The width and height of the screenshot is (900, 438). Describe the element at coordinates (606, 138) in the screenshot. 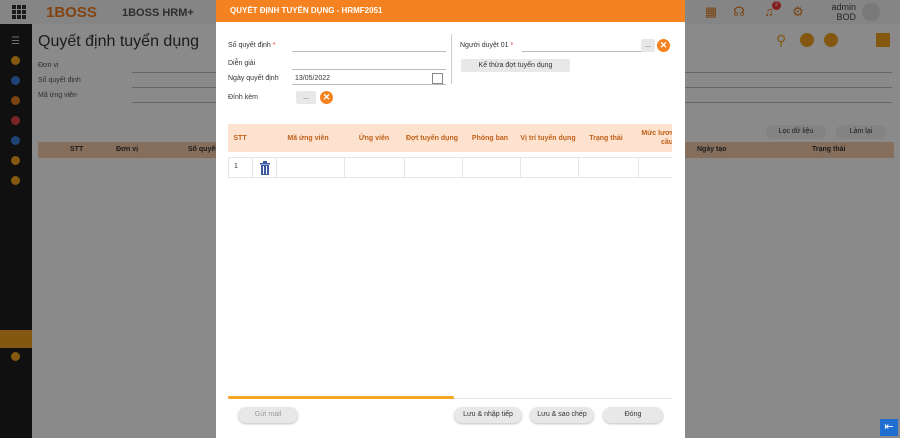

I see `grid-col-status: Trạng thái` at that location.